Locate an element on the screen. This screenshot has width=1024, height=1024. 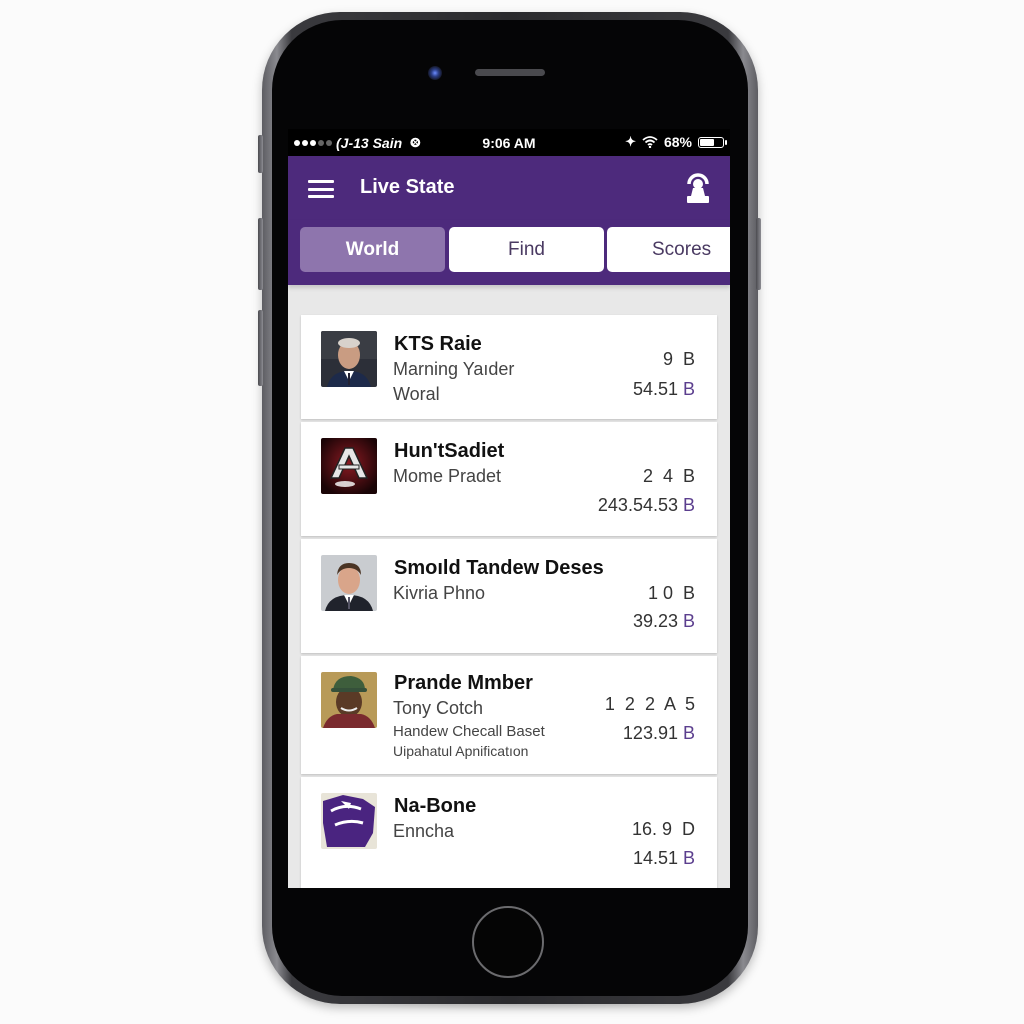
stat-top-value: 1 0 is located at coordinates (665, 593).